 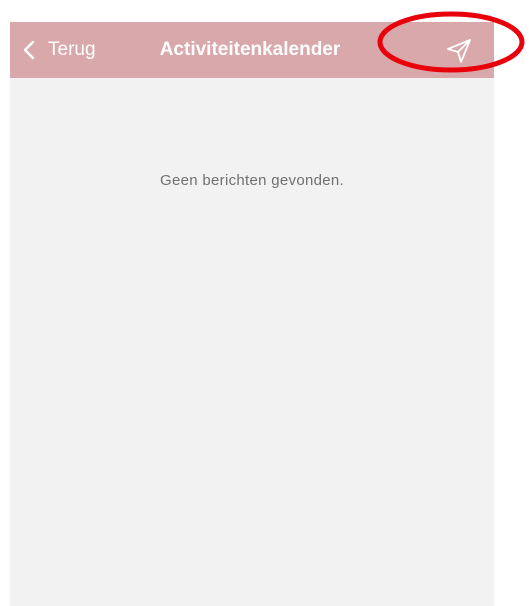 I want to click on page-title: Activiteitenkalender, so click(x=250, y=49).